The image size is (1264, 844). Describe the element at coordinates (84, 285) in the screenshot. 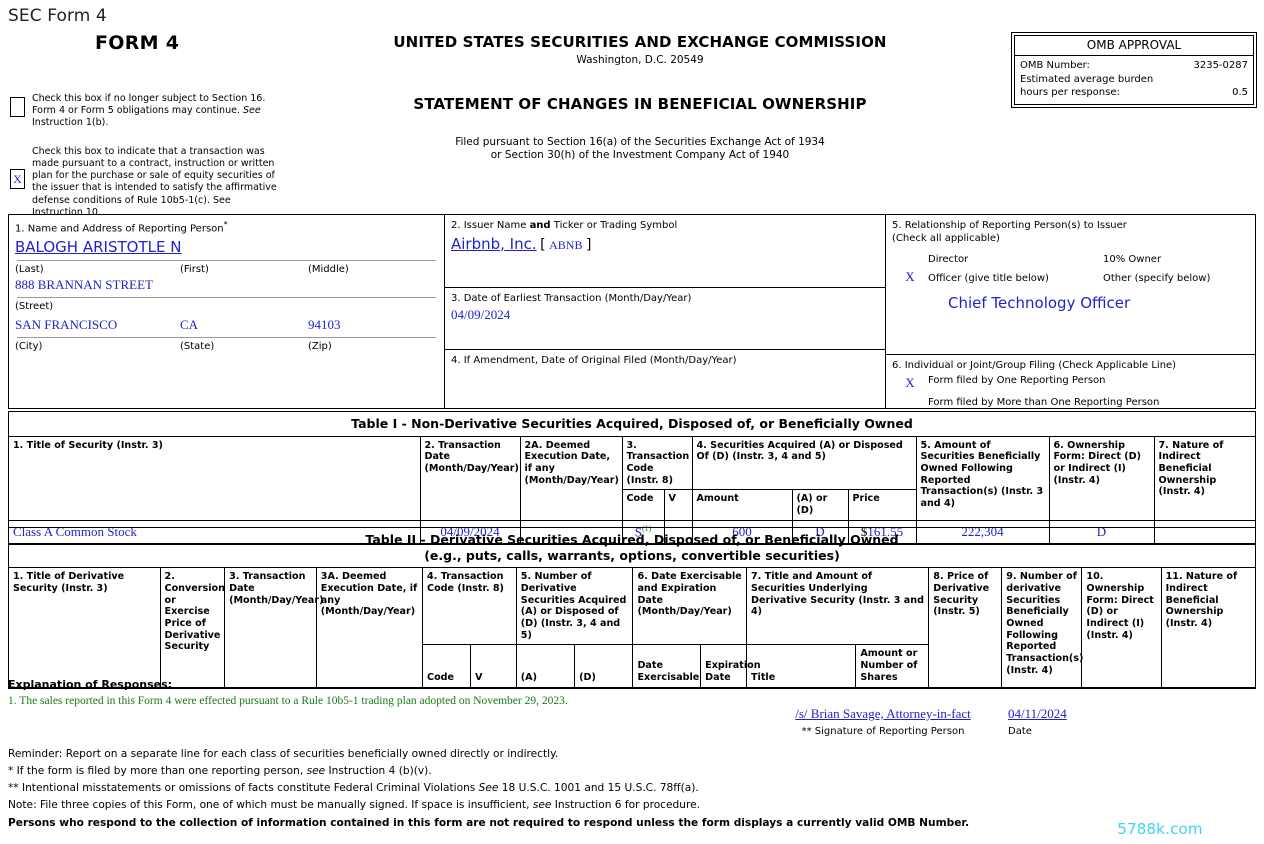

I see `reporting-person-street: 888 BRANNAN STREET` at that location.